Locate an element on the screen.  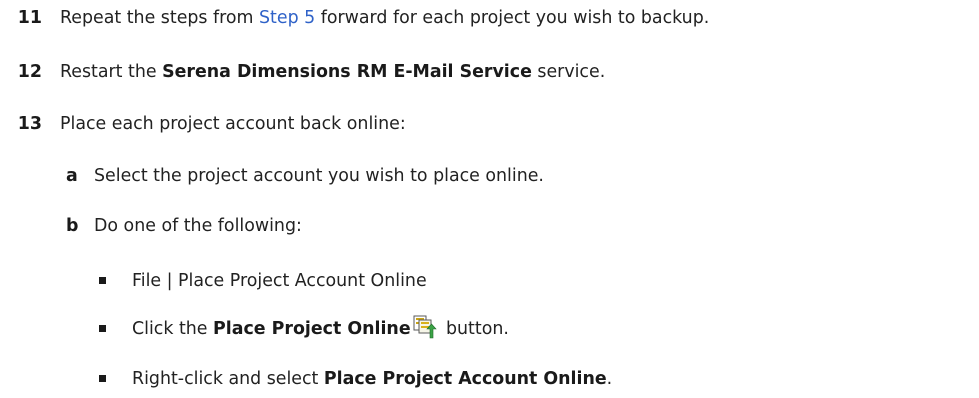
substep-letter: a is located at coordinates (72, 176).